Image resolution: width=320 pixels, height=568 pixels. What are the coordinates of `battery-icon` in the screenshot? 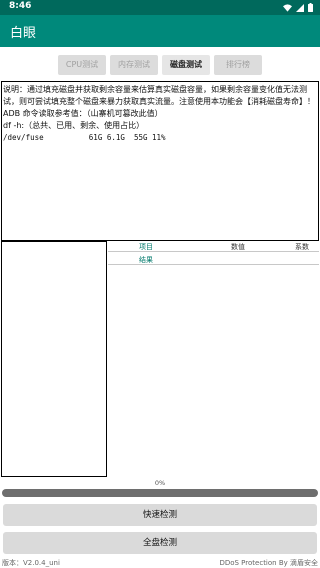 It's located at (310, 7).